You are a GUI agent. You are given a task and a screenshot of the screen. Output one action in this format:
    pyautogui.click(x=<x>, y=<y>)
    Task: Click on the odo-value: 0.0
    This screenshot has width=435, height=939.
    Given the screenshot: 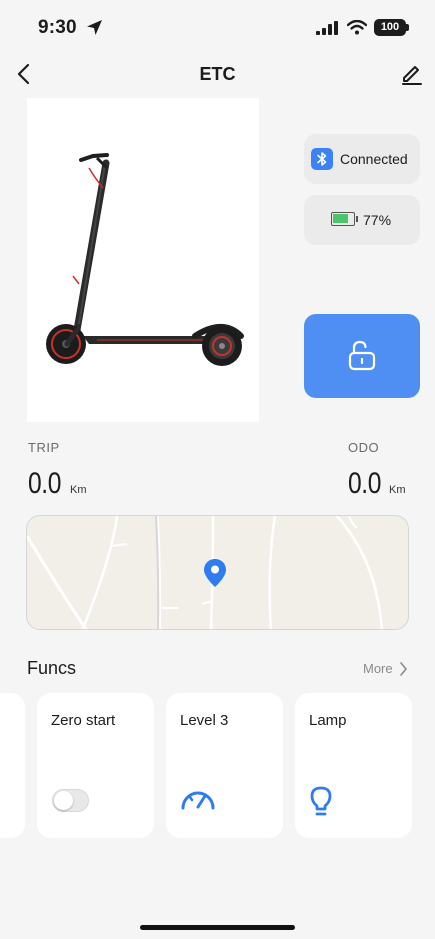 What is the action you would take?
    pyautogui.click(x=364, y=483)
    